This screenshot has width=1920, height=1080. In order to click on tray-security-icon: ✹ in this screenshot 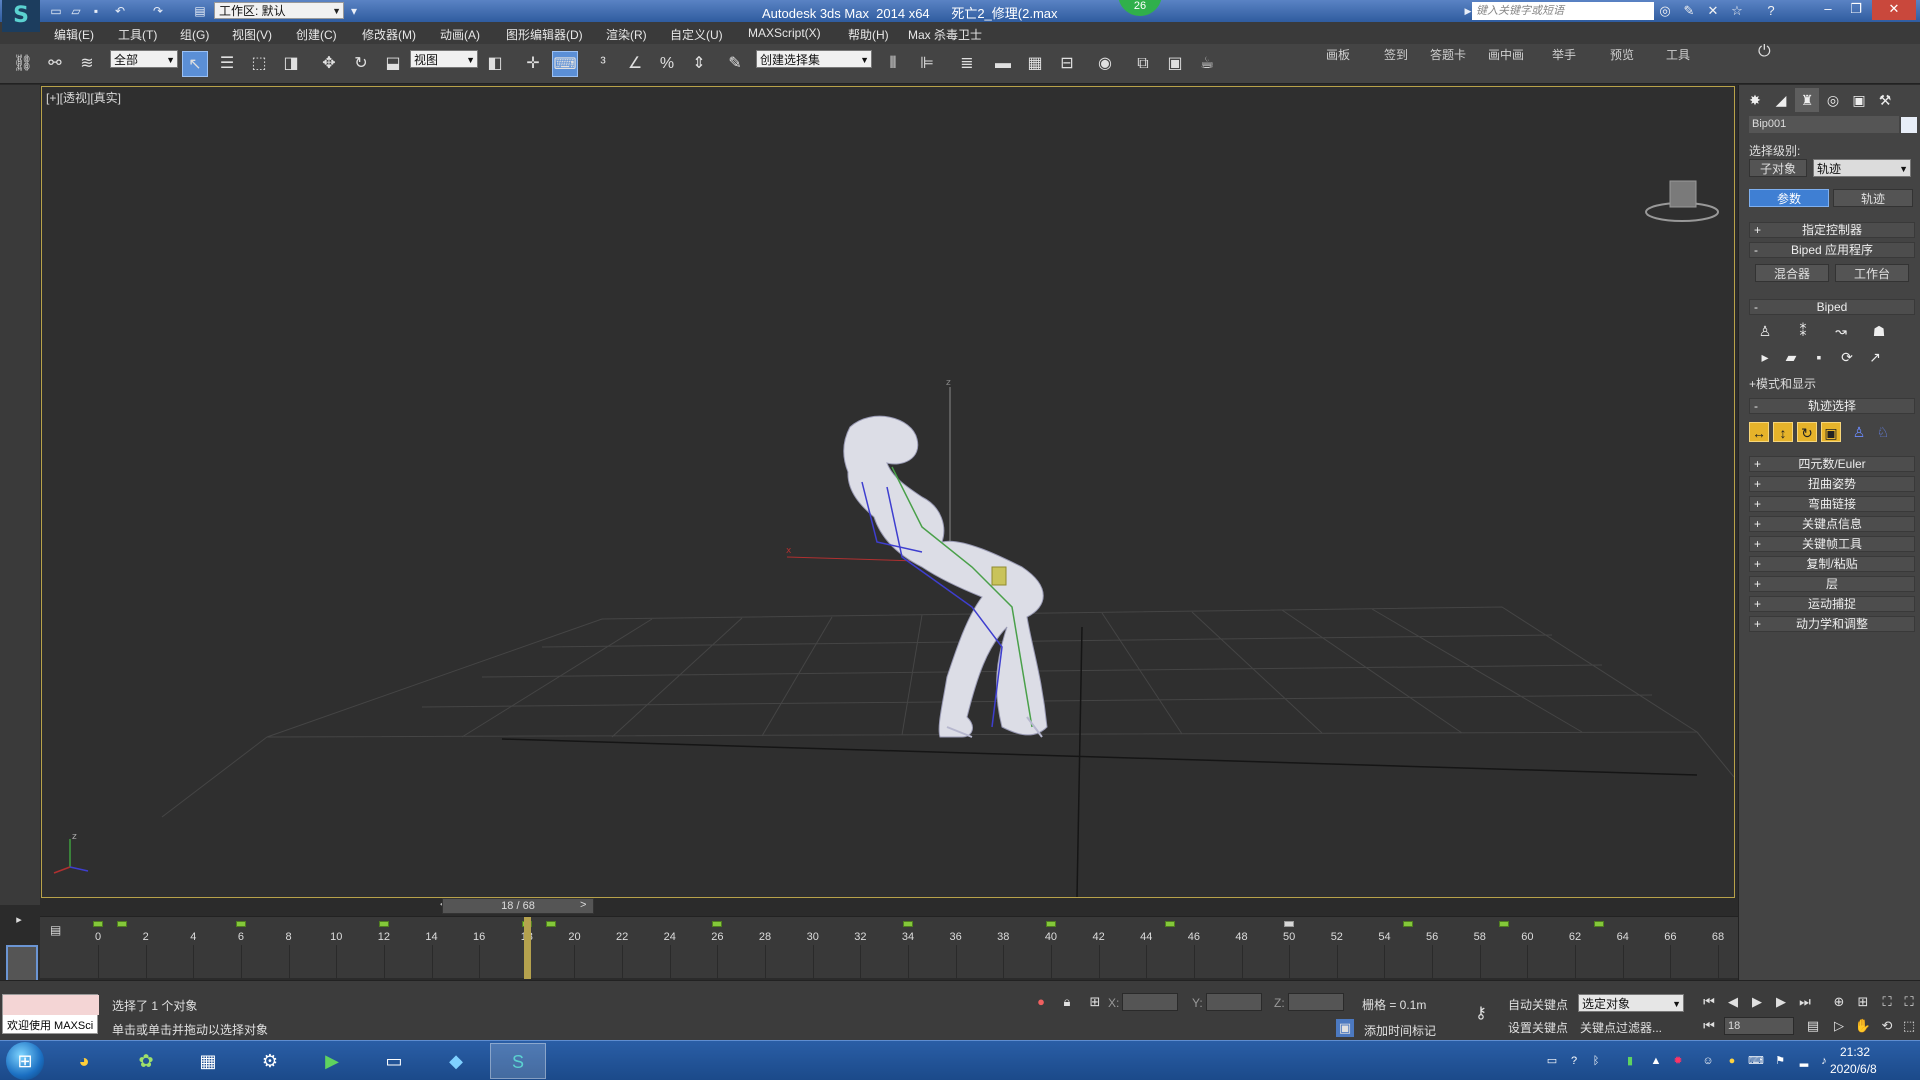, I will do `click(1678, 1061)`.